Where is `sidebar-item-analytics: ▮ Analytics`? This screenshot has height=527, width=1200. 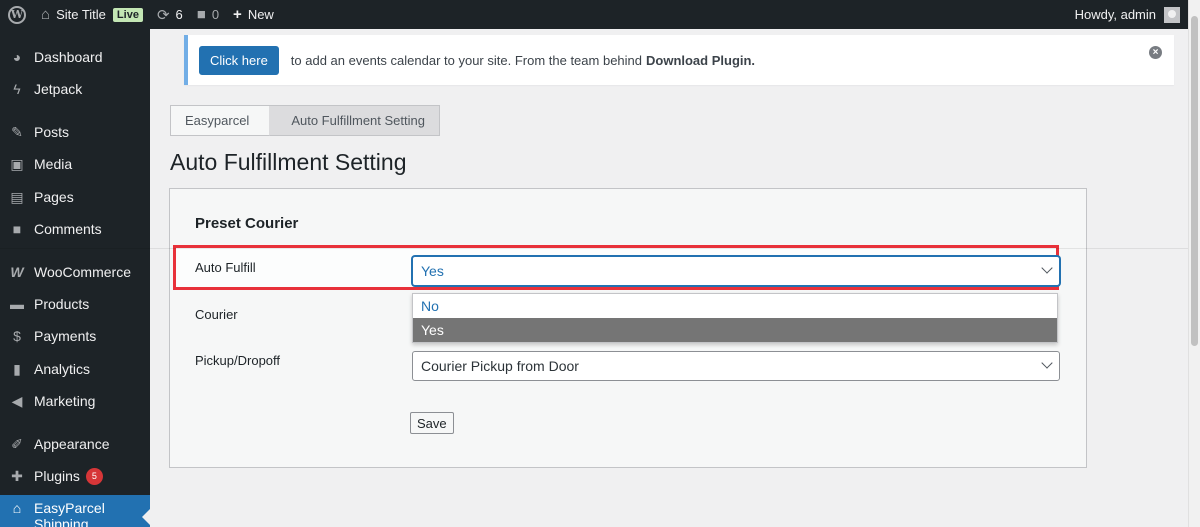 sidebar-item-analytics: ▮ Analytics is located at coordinates (75, 369).